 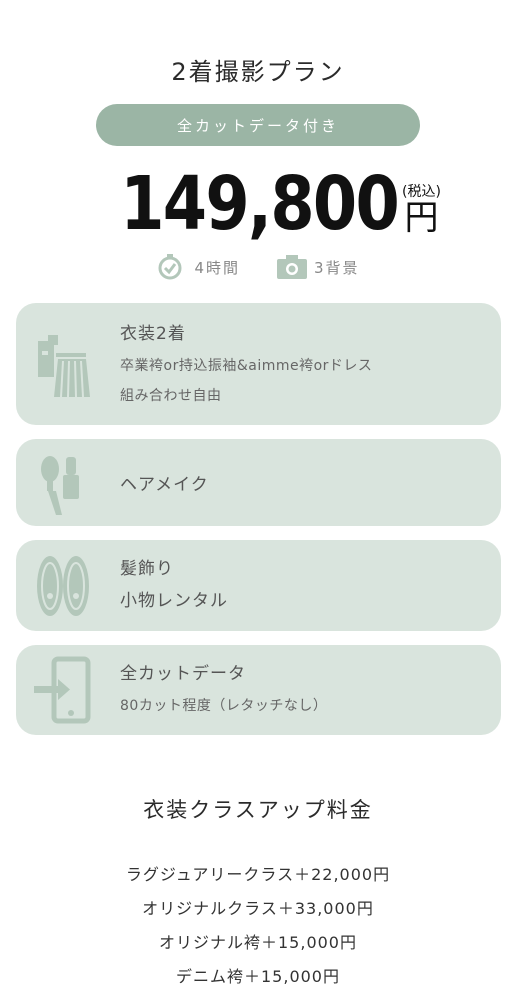 I want to click on feature-line: 卒業袴or持込振袖&aimme袴orドレス, so click(x=246, y=366).